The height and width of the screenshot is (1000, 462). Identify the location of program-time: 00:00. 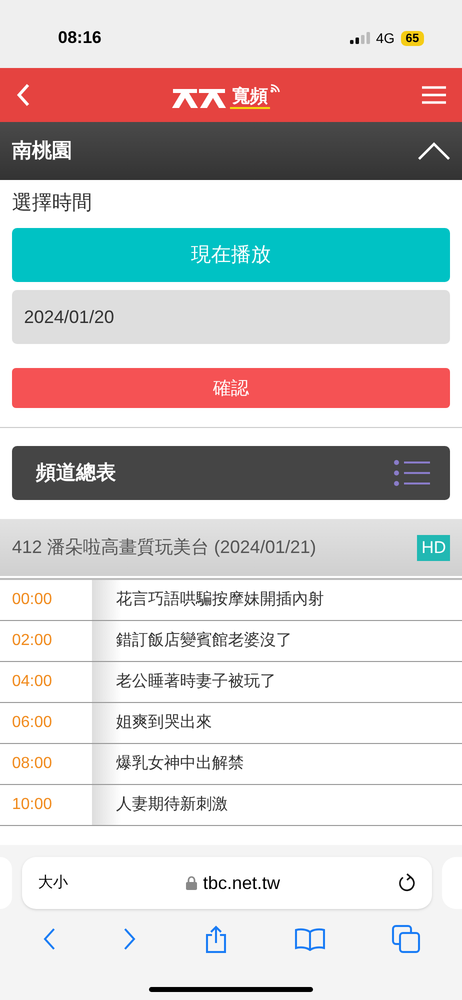
(32, 600).